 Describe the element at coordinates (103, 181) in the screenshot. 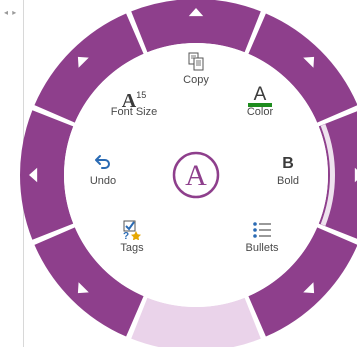

I see `undo-label: Undo` at that location.